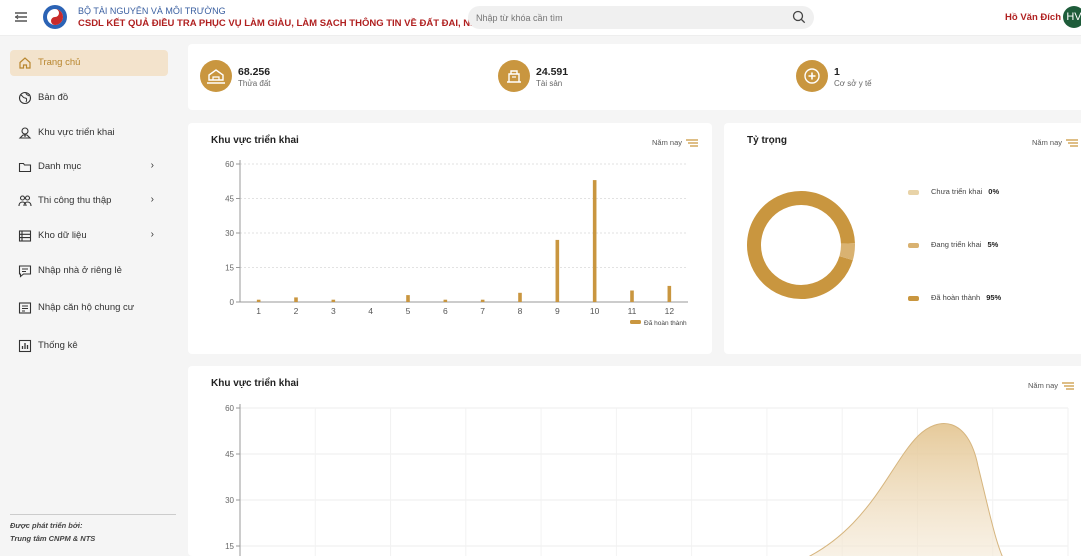  Describe the element at coordinates (954, 297) in the screenshot. I see `legend-item: Đã hoàn thành 95%` at that location.